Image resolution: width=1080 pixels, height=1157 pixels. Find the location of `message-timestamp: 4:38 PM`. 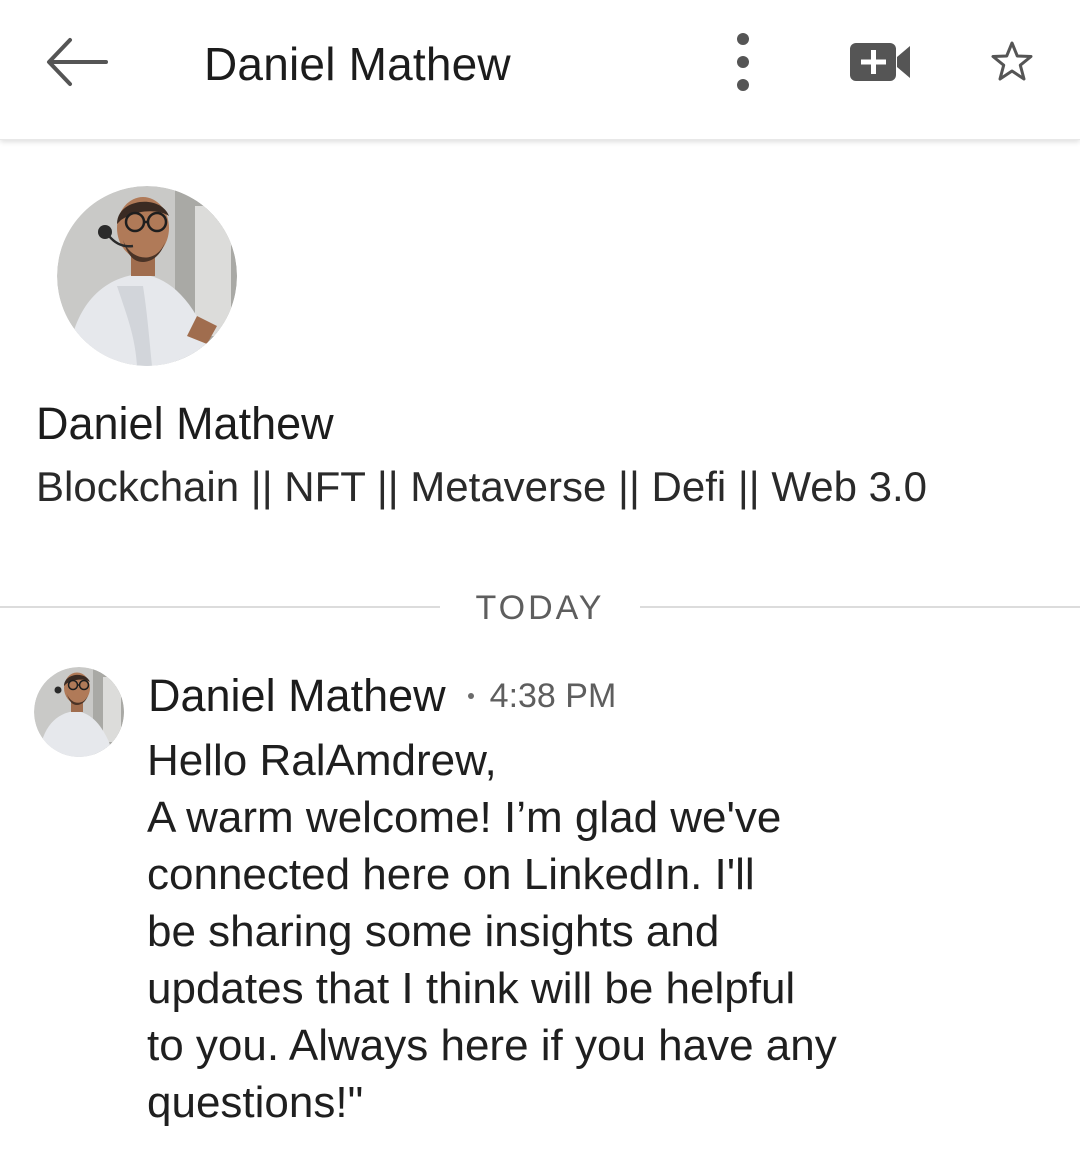

message-timestamp: 4:38 PM is located at coordinates (553, 696).